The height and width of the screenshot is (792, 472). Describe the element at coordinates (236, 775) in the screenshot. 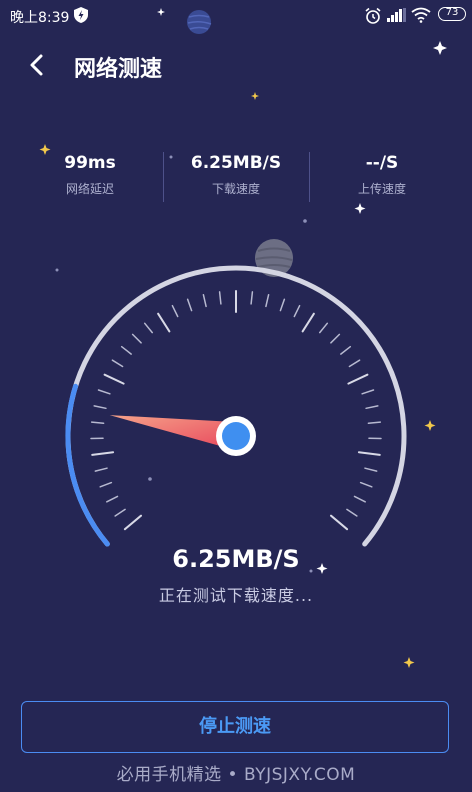

I see `watermark: 必用手机精选 • BYJSJXY.COM` at that location.